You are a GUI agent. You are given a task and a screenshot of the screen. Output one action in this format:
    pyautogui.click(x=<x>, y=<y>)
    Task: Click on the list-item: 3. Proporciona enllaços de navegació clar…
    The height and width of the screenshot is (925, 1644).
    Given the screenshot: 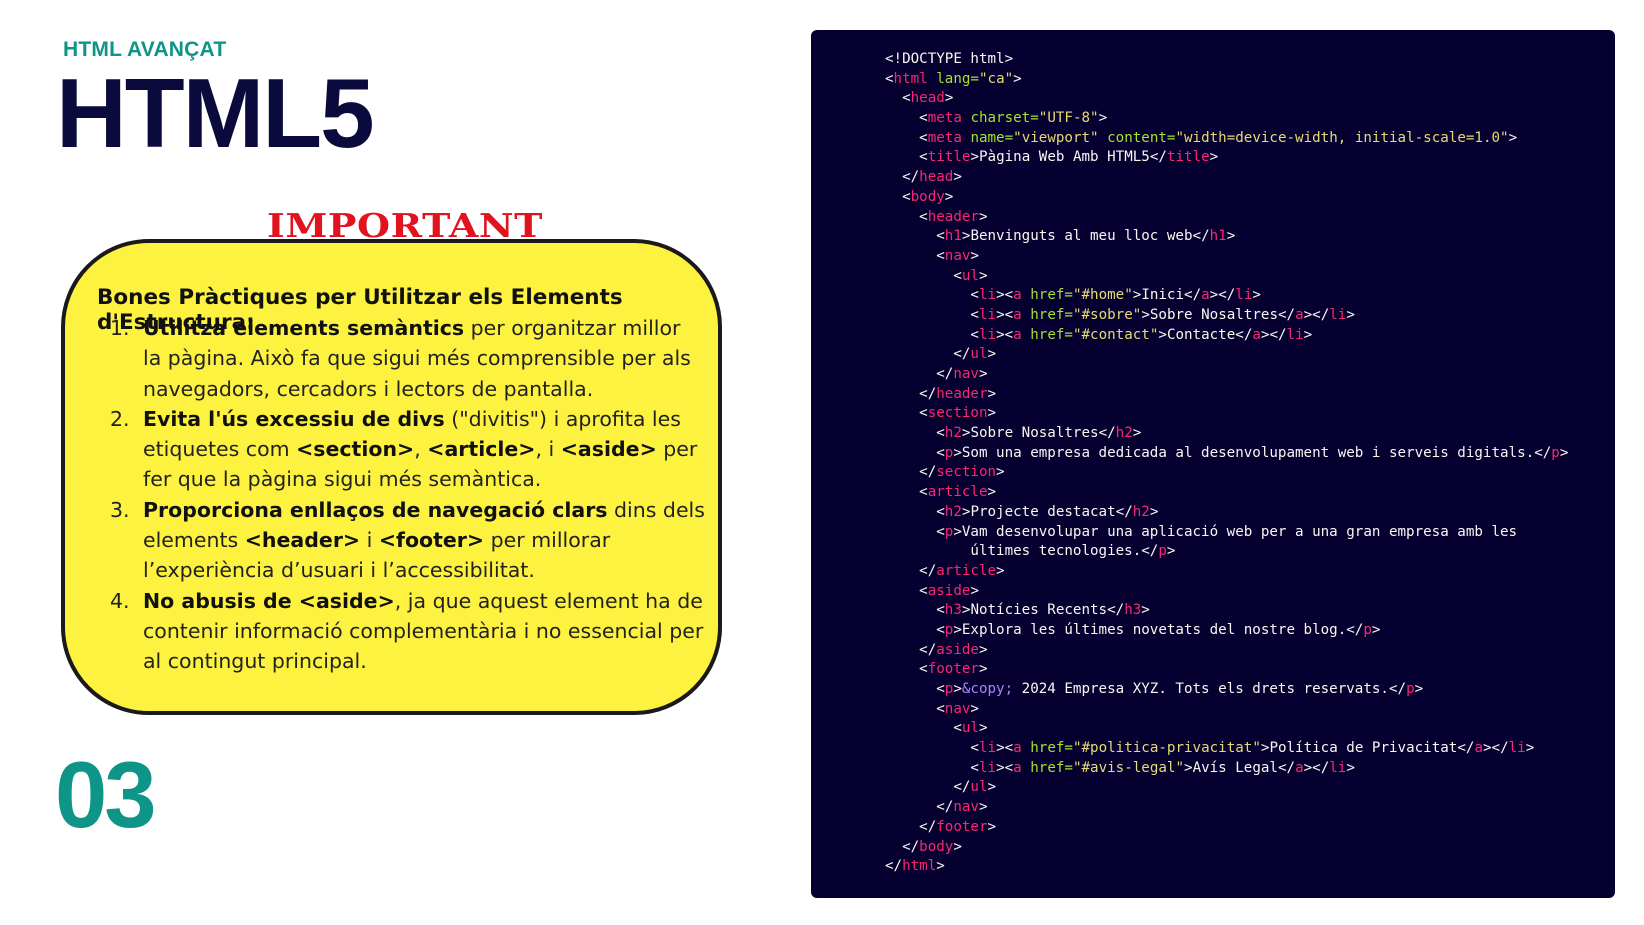 What is the action you would take?
    pyautogui.click(x=407, y=540)
    